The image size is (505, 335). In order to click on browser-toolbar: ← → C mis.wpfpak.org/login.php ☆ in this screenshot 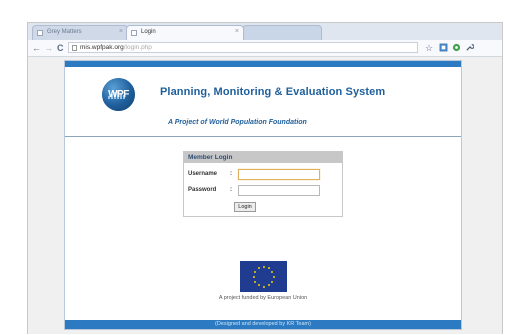, I will do `click(265, 48)`.